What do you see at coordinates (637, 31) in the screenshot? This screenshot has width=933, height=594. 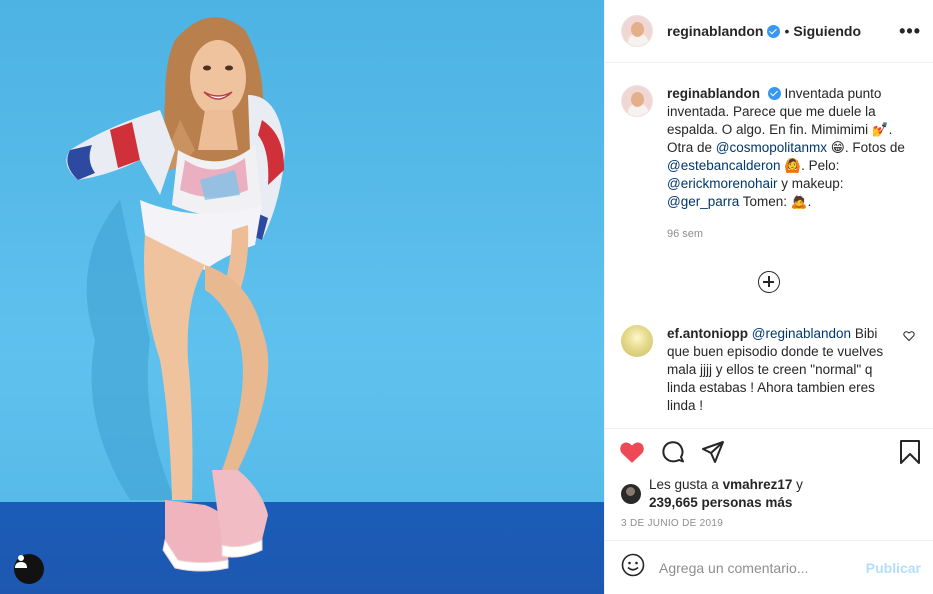 I see `avatar` at bounding box center [637, 31].